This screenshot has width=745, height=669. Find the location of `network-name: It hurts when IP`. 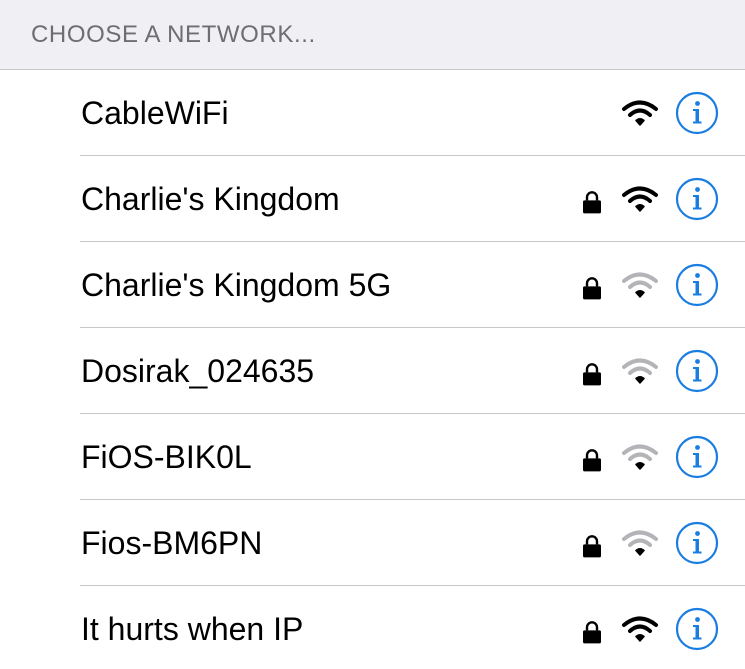

network-name: It hurts when IP is located at coordinates (192, 628).